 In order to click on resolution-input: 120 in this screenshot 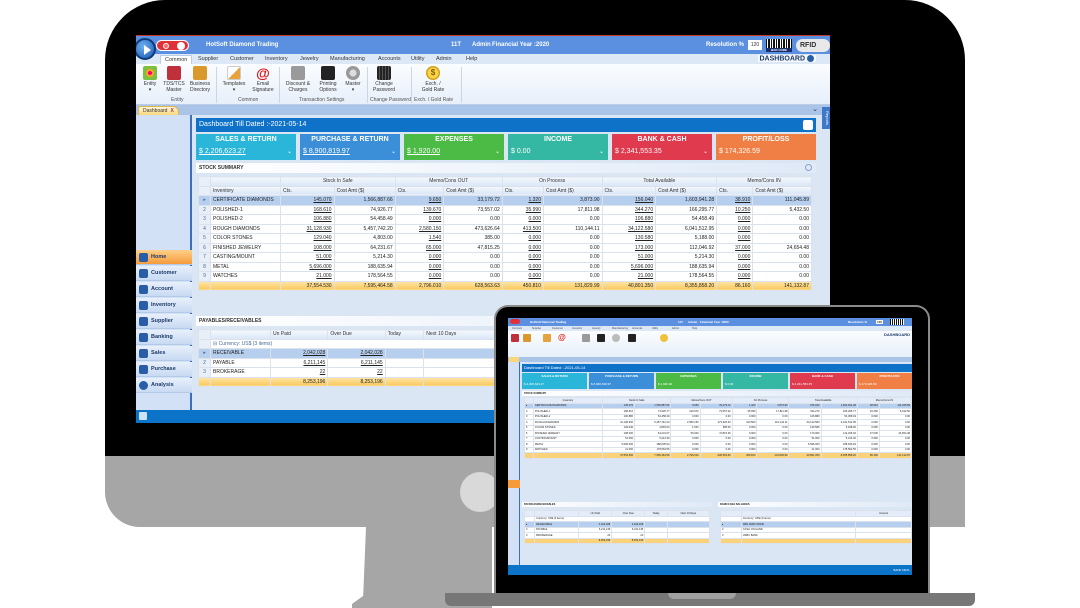, I will do `click(755, 45)`.